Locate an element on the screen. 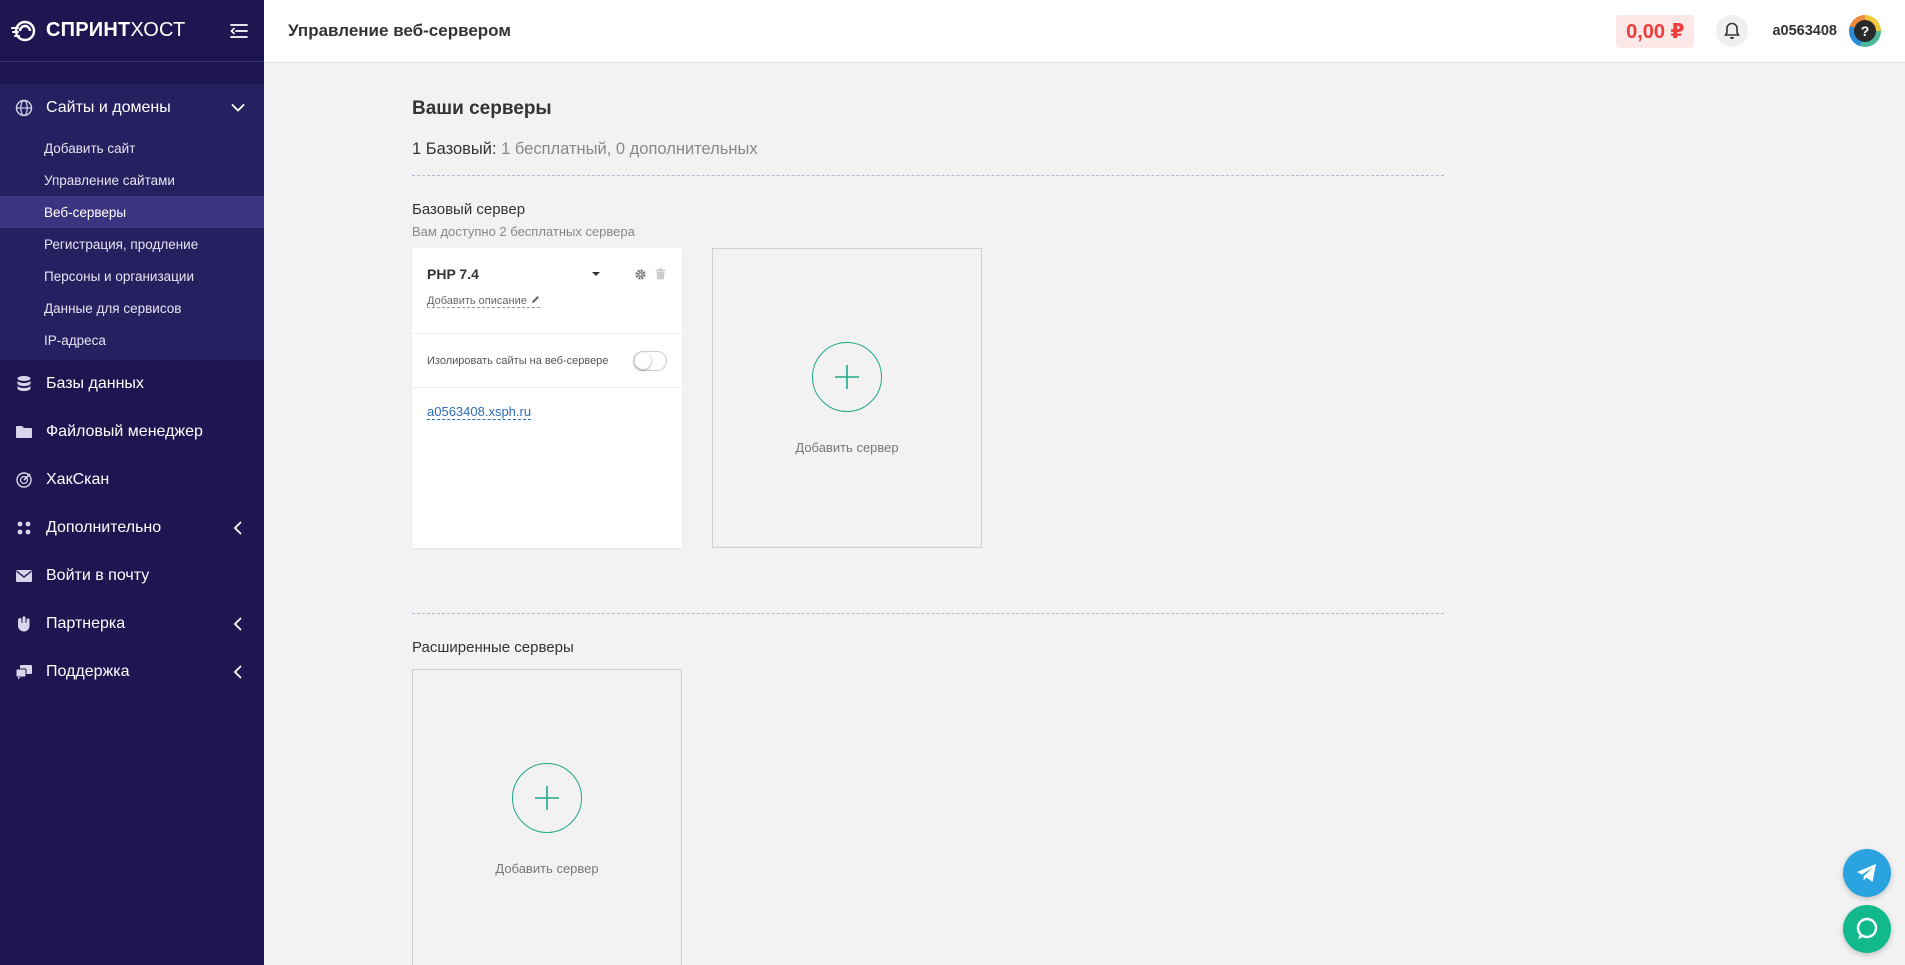 Image resolution: width=1905 pixels, height=965 pixels. gear-icon is located at coordinates (640, 274).